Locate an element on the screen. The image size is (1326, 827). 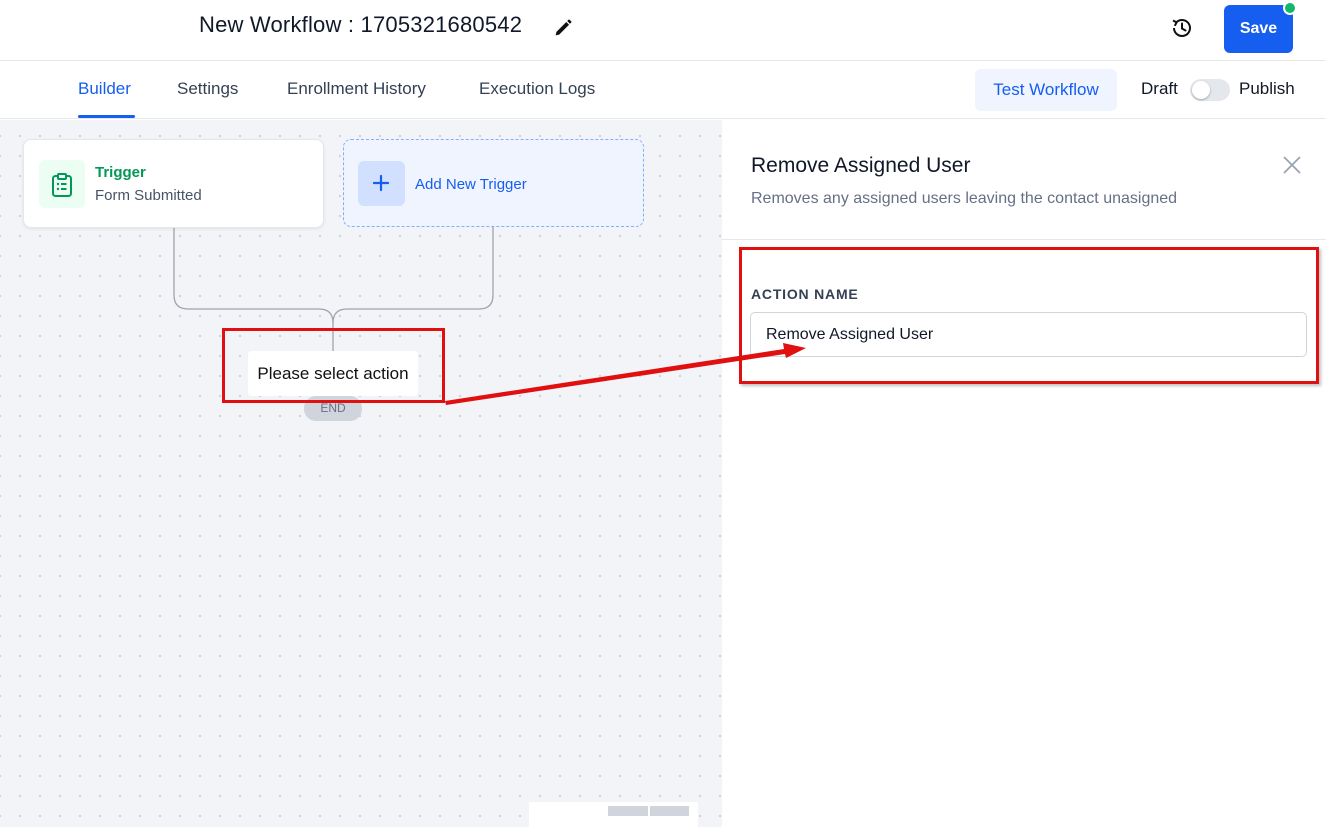
pencil-icon is located at coordinates (563, 28).